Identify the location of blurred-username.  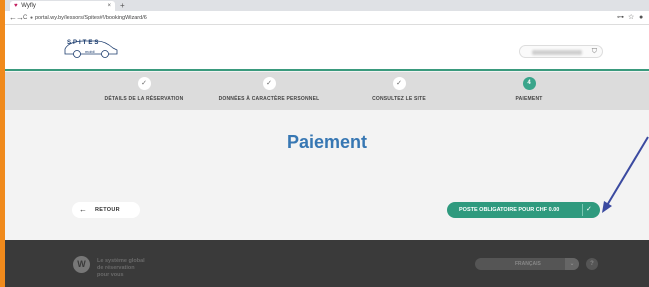
(557, 52).